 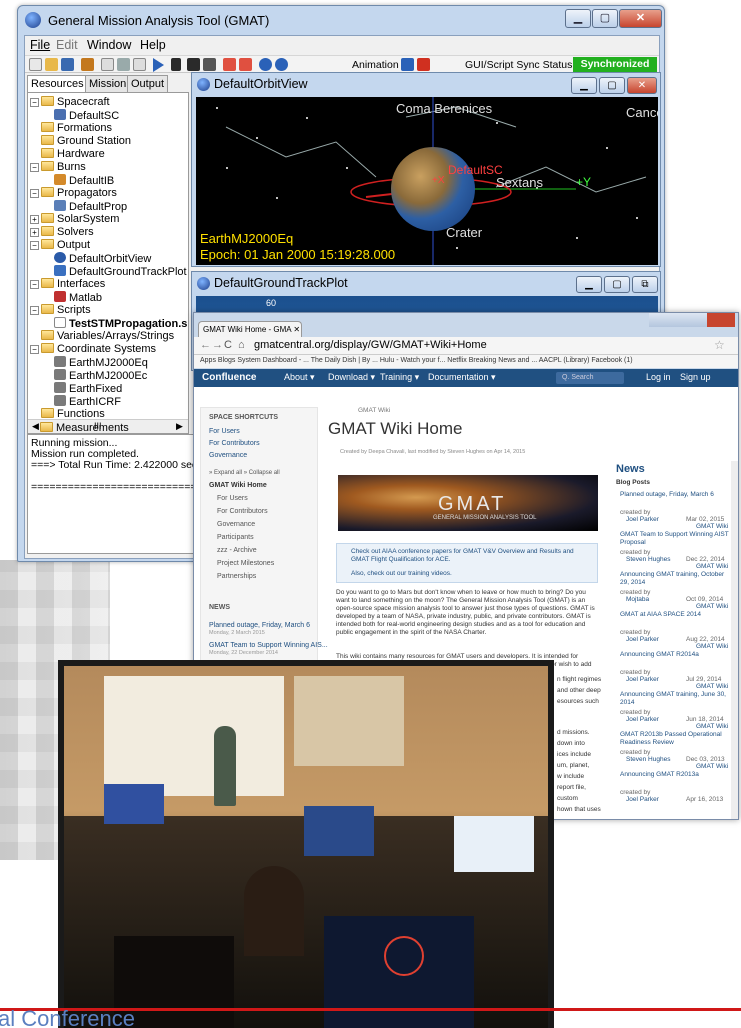 I want to click on news-item-title: GMAT at AIAA SPACE 2014, so click(x=676, y=615).